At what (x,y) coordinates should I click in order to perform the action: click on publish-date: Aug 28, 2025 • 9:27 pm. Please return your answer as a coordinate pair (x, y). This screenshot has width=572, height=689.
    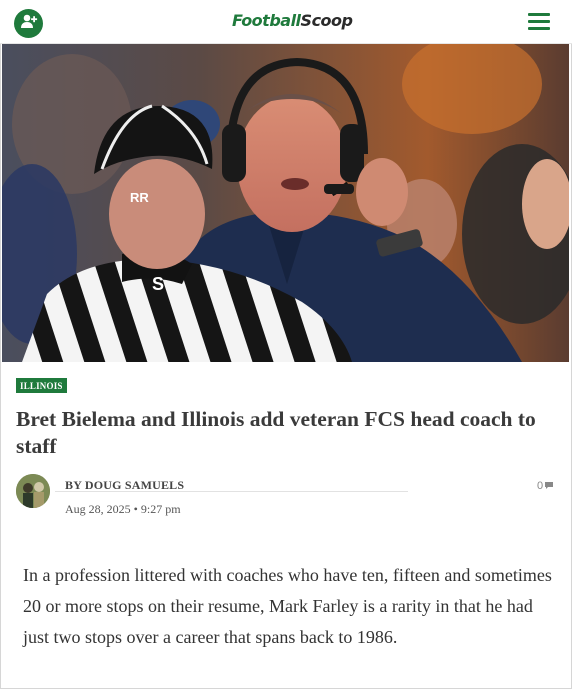
    Looking at the image, I should click on (123, 509).